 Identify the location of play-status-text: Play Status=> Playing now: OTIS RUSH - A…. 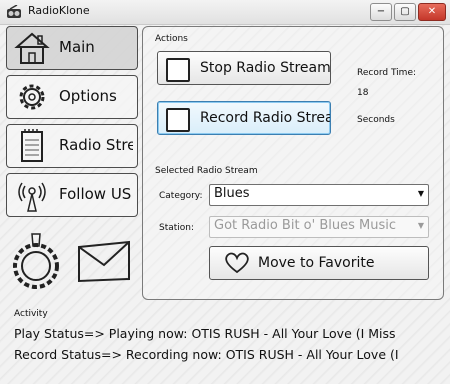
(205, 333).